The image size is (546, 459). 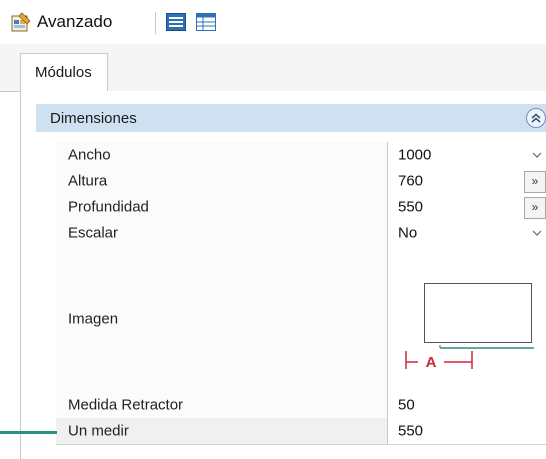 What do you see at coordinates (126, 405) in the screenshot?
I see `property-name: Medida Retractor` at bounding box center [126, 405].